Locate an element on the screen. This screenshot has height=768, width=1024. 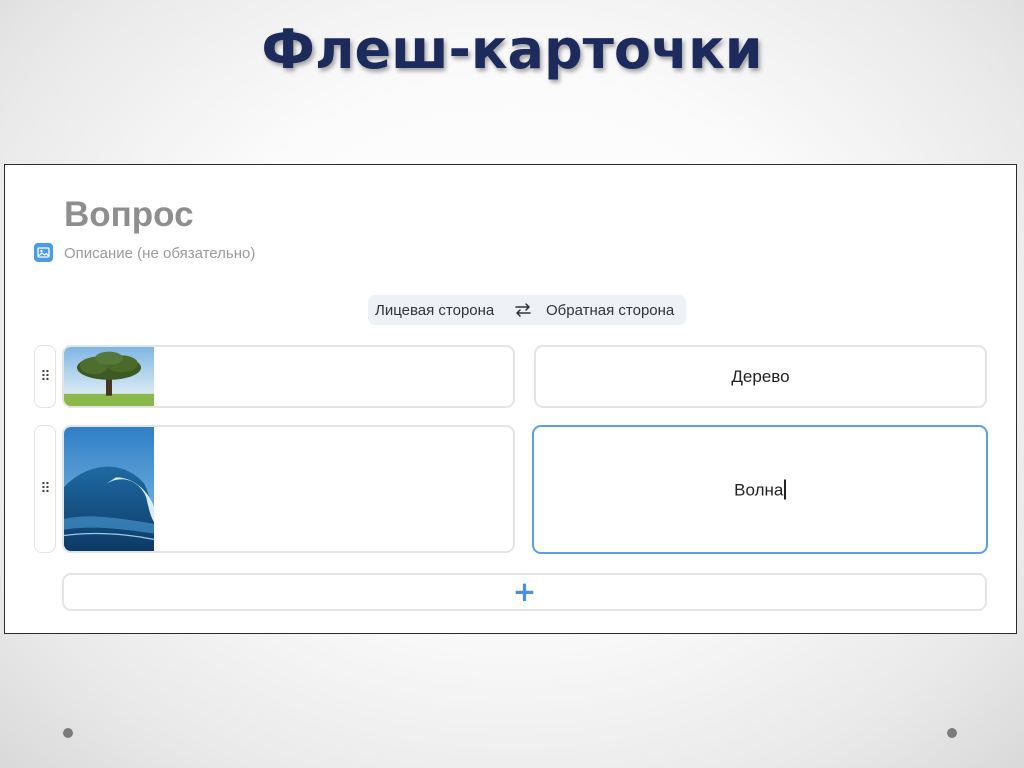
front-side-label: Лицевая сторона is located at coordinates (435, 310).